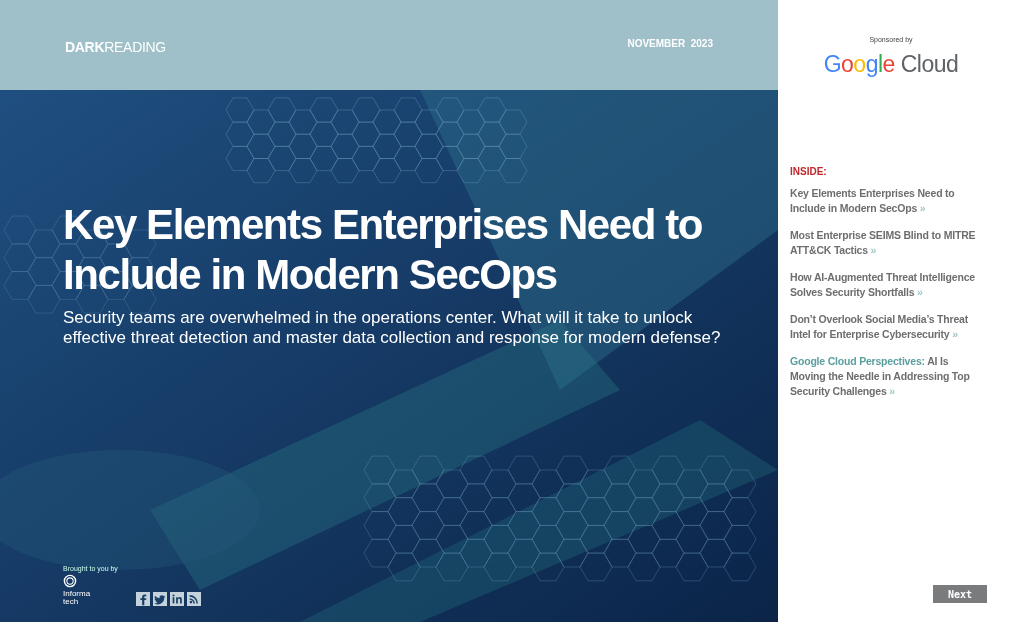 The height and width of the screenshot is (622, 1024). Describe the element at coordinates (888, 327) in the screenshot. I see `article-link: Don’t Overlook Social Media’s Threat Intel for Enterprise Cybersecurity »` at that location.